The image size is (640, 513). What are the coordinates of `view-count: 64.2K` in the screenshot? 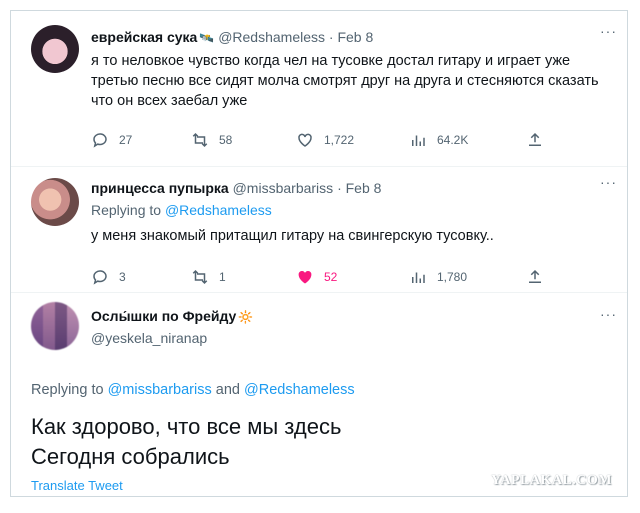 It's located at (453, 140).